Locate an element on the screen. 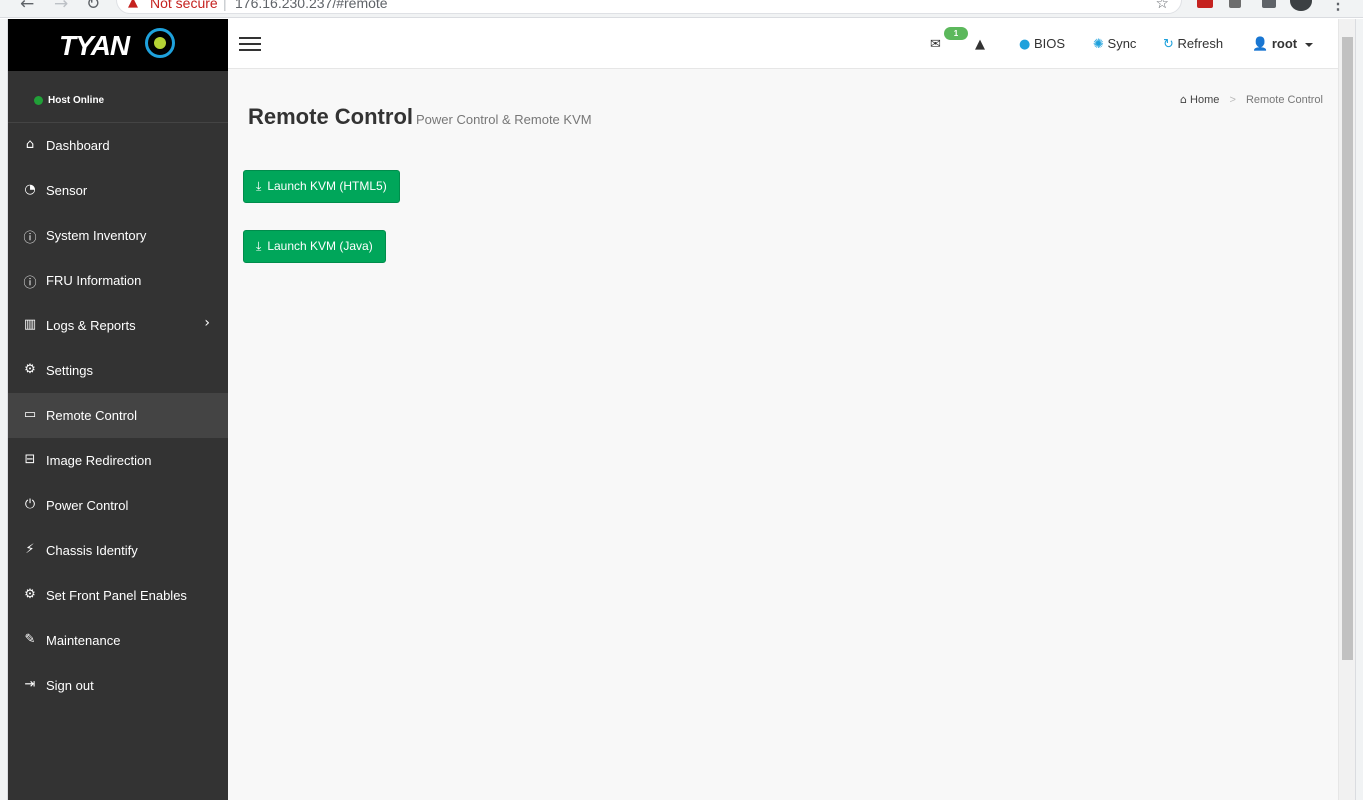 The height and width of the screenshot is (800, 1363). alerts-button: ▲ is located at coordinates (980, 44).